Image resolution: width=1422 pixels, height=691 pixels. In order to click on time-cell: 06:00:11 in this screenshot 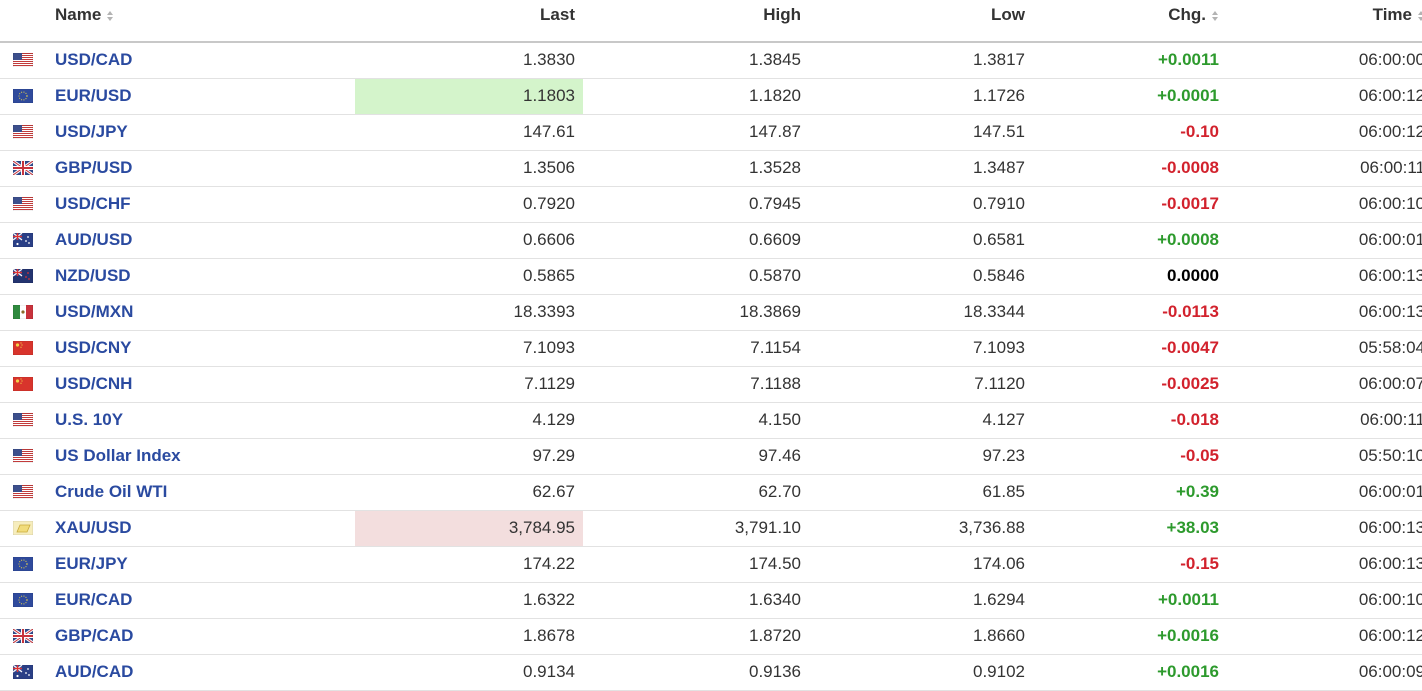, I will do `click(1323, 420)`.